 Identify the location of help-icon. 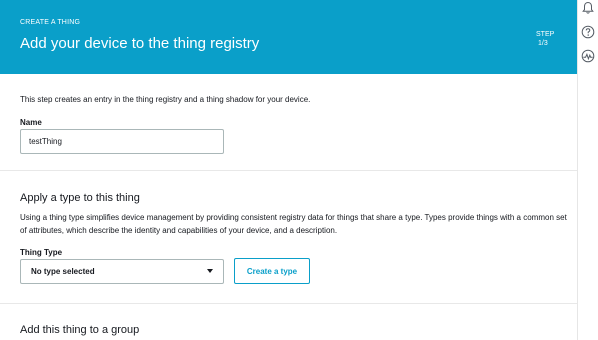
(588, 32).